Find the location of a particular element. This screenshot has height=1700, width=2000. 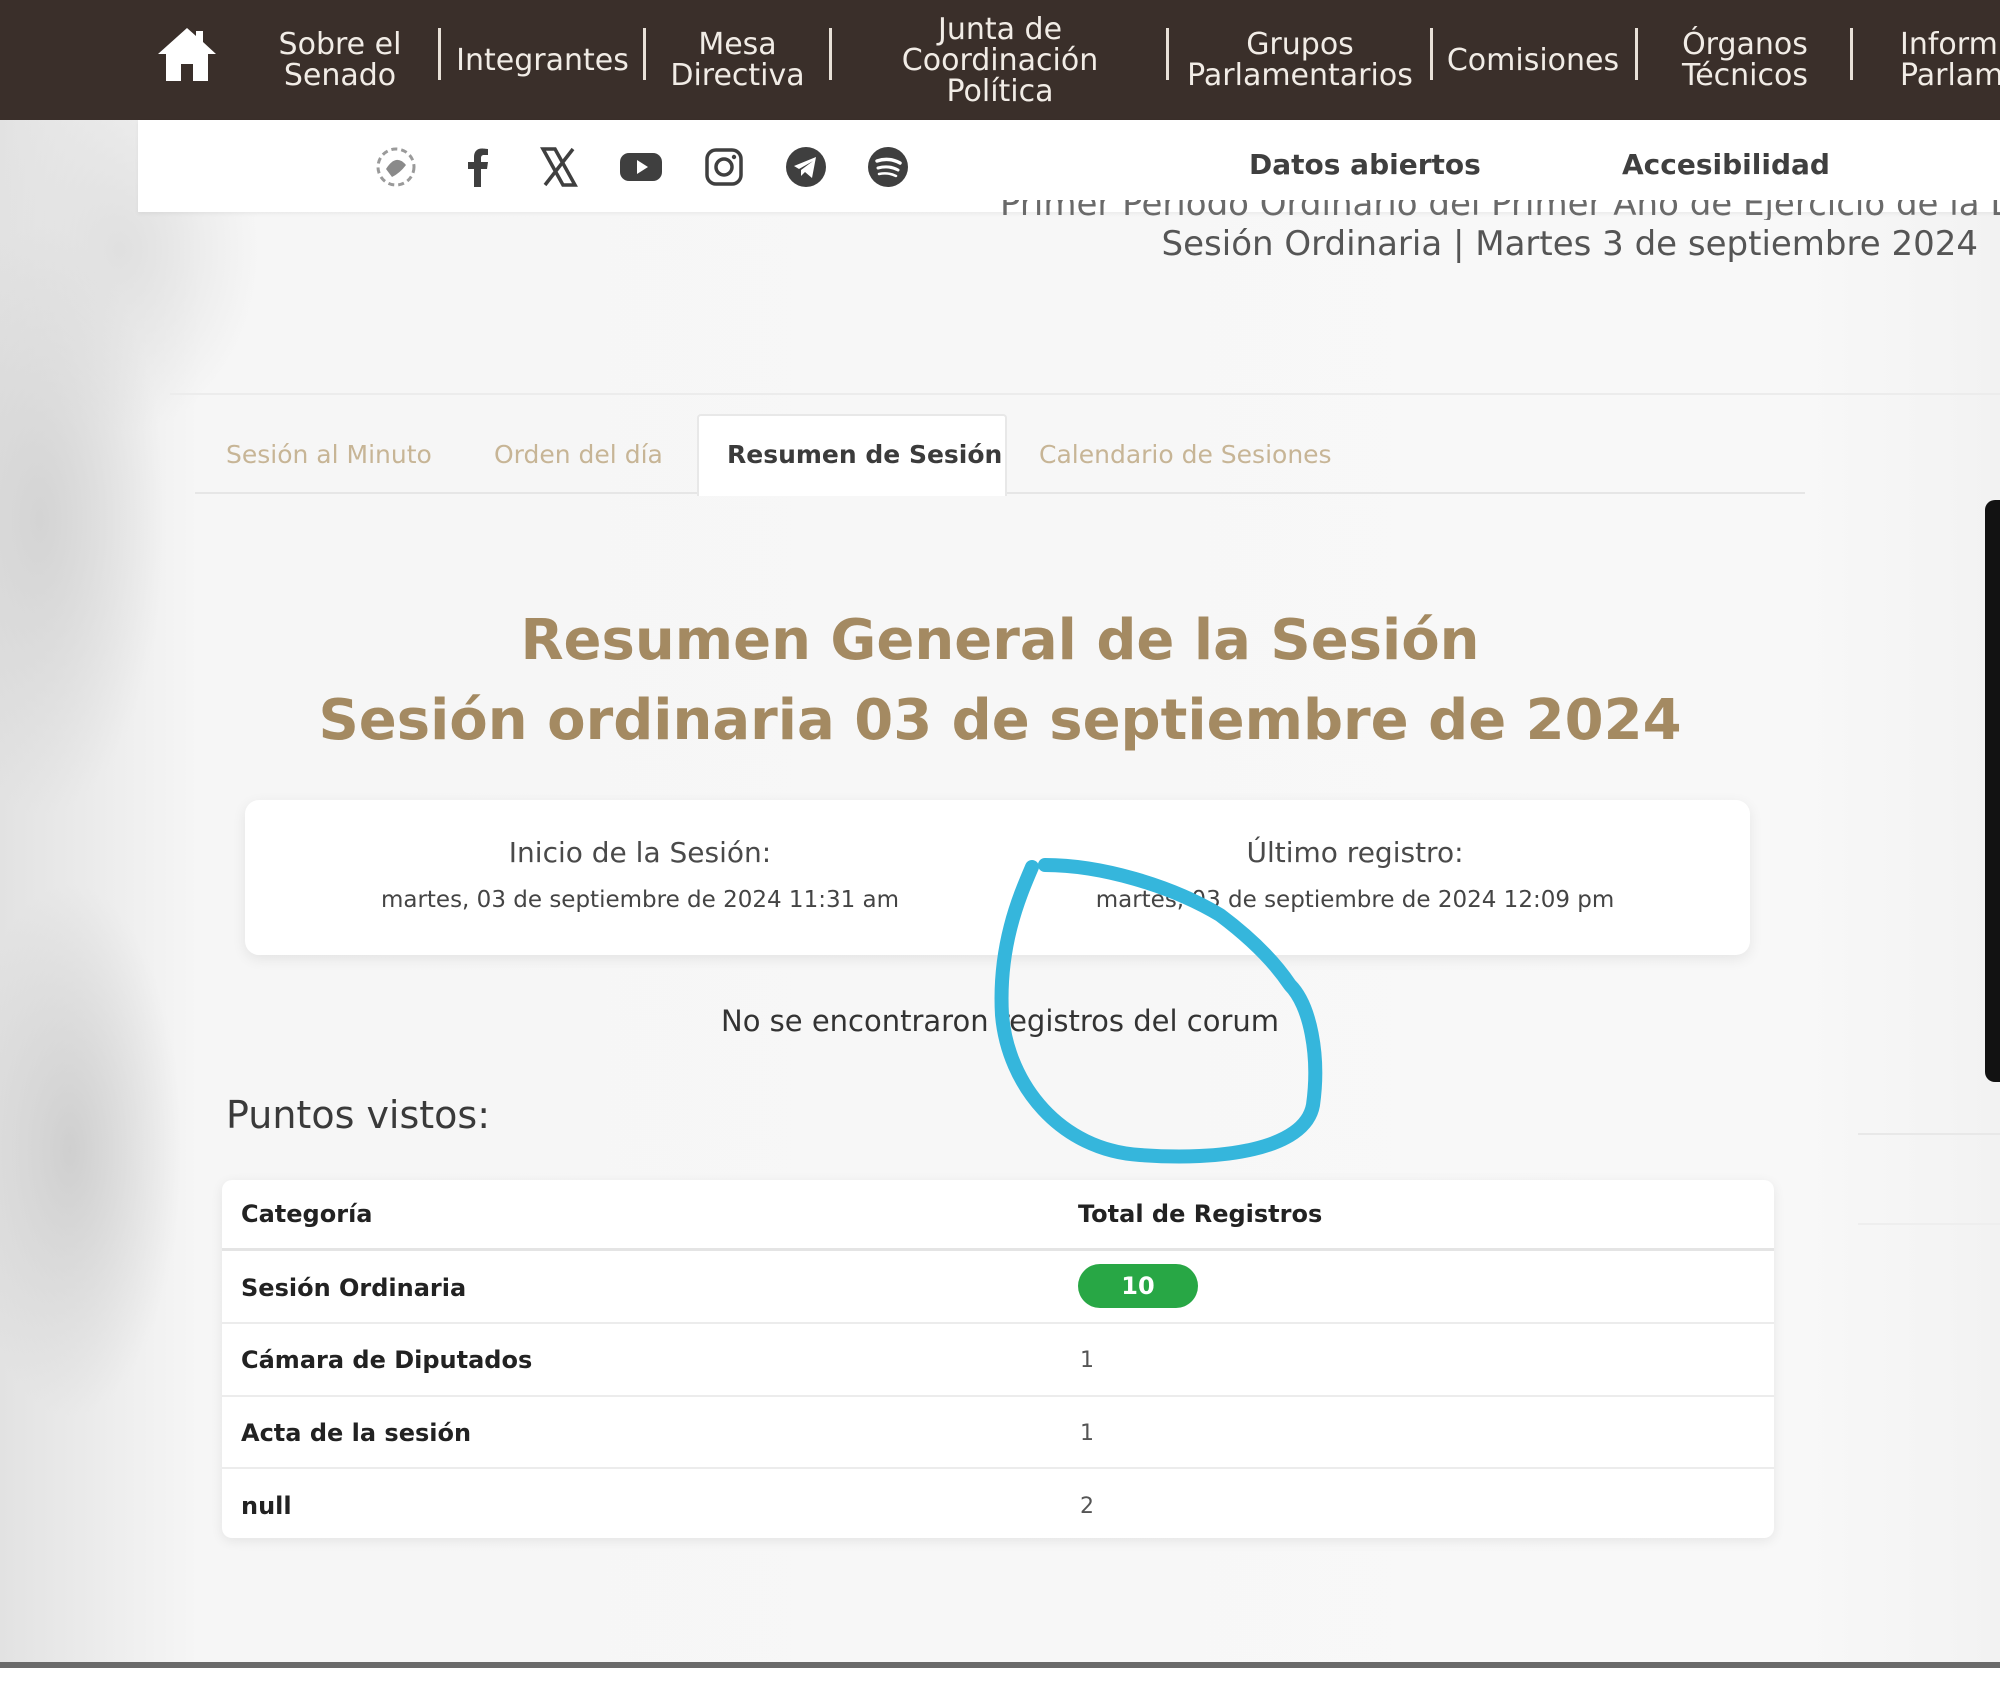

nav-informacion-parlamentaria: Inform Parlam is located at coordinates (1950, 60).